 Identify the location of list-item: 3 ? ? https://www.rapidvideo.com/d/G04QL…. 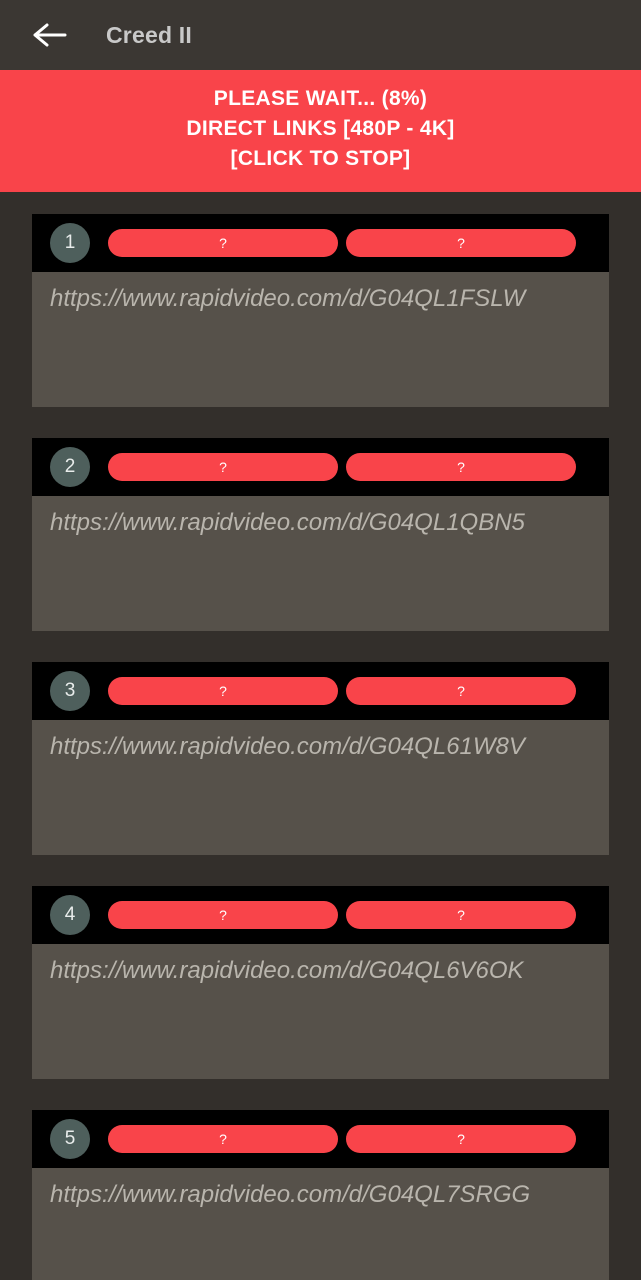
(320, 758).